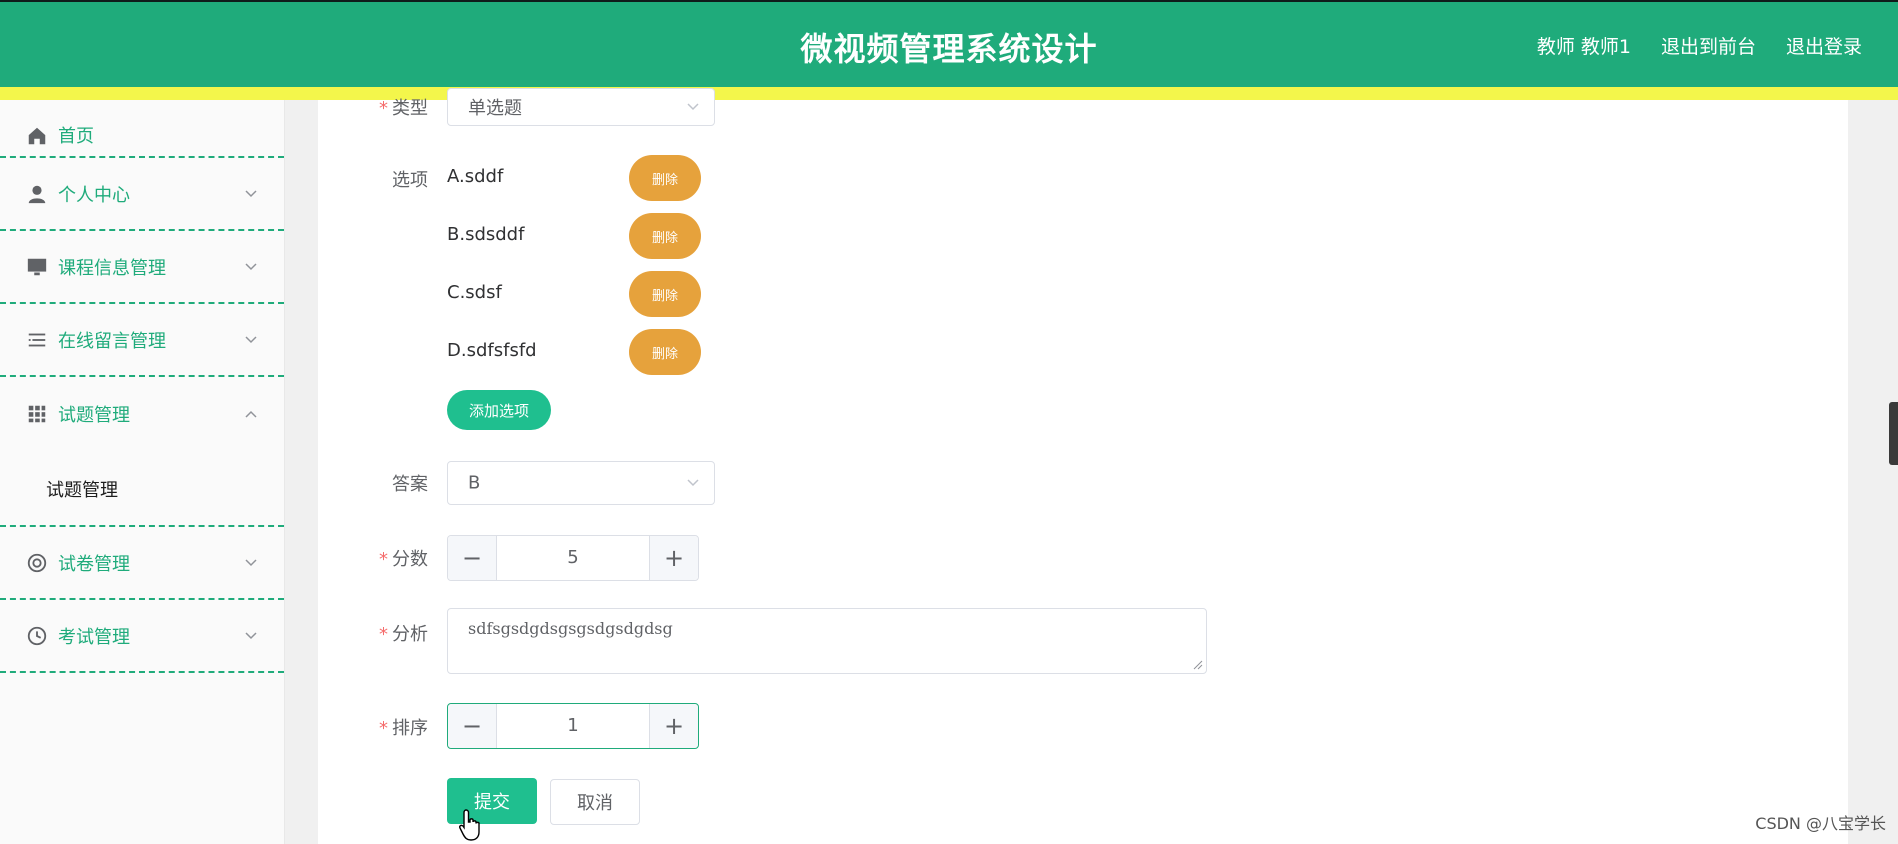 The height and width of the screenshot is (844, 1898). Describe the element at coordinates (1584, 45) in the screenshot. I see `user-role-link: 教师 教师1` at that location.